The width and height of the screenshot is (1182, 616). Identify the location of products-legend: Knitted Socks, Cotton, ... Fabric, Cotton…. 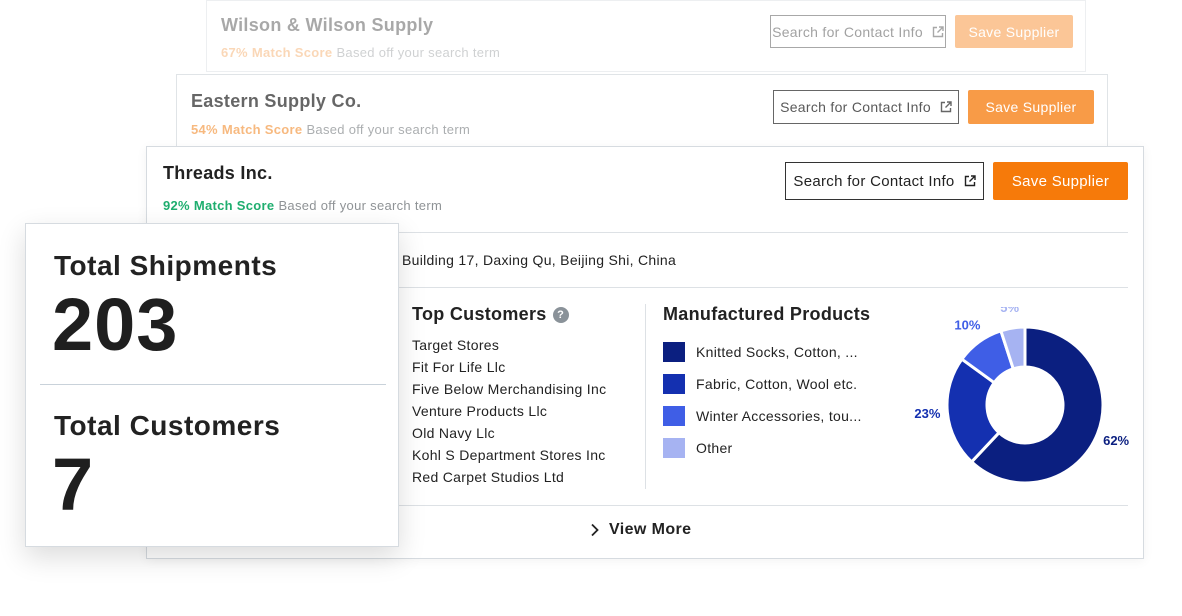
(762, 400).